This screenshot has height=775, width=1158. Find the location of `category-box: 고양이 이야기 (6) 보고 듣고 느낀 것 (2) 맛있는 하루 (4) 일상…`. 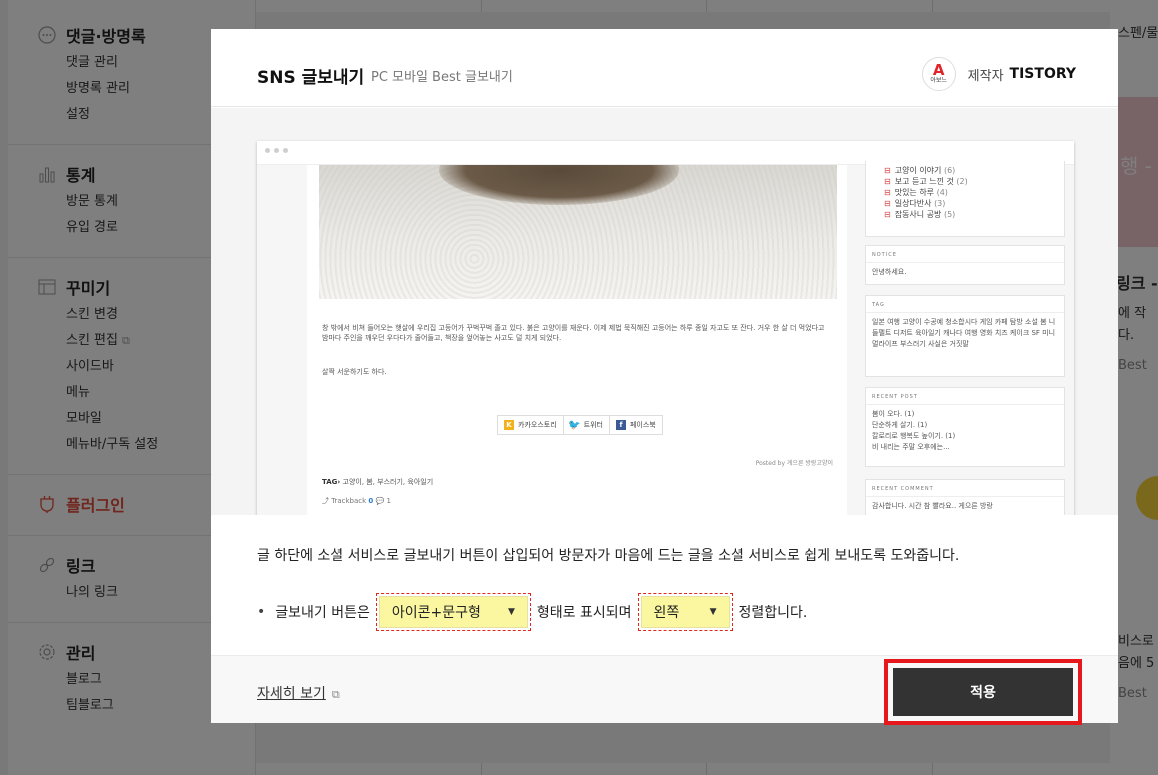

category-box: 고양이 이야기 (6) 보고 듣고 느낀 것 (2) 맛있는 하루 (4) 일상… is located at coordinates (965, 199).